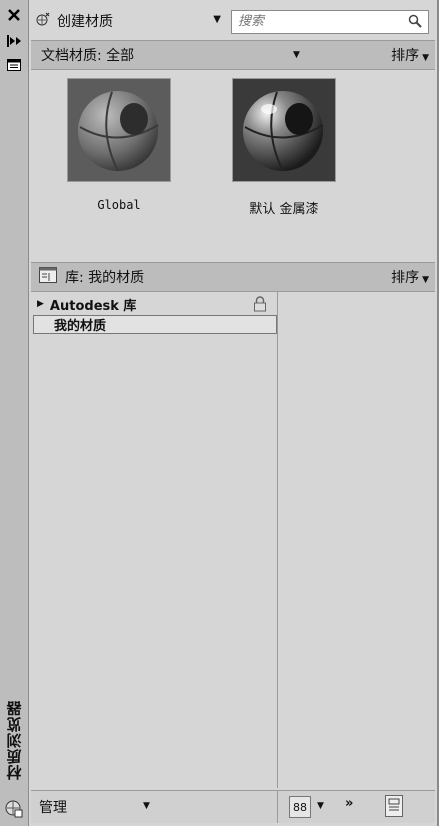 The image size is (439, 826). I want to click on palette-title-strip: 材质浏览器, so click(14, 413).